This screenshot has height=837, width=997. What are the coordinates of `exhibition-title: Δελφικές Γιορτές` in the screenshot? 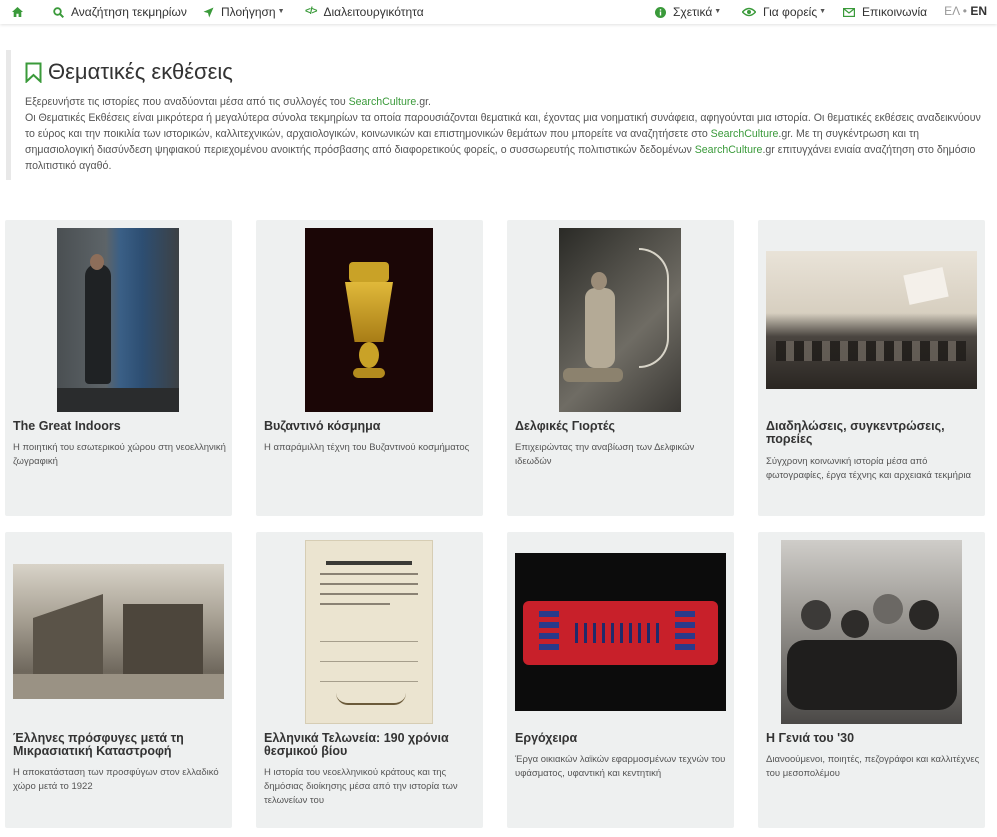 It's located at (565, 426).